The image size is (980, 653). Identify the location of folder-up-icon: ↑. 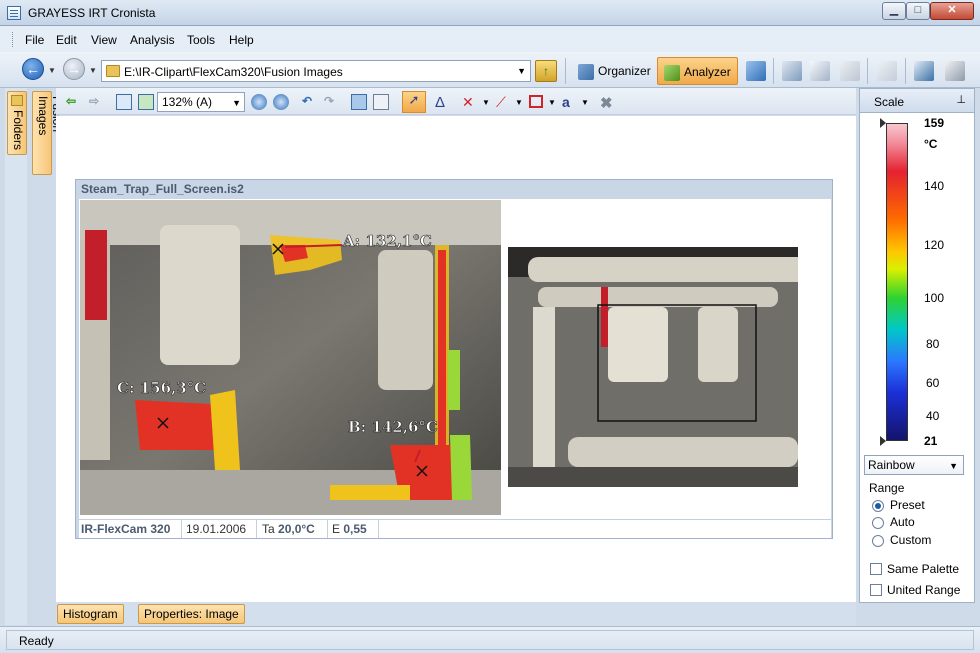
(546, 71).